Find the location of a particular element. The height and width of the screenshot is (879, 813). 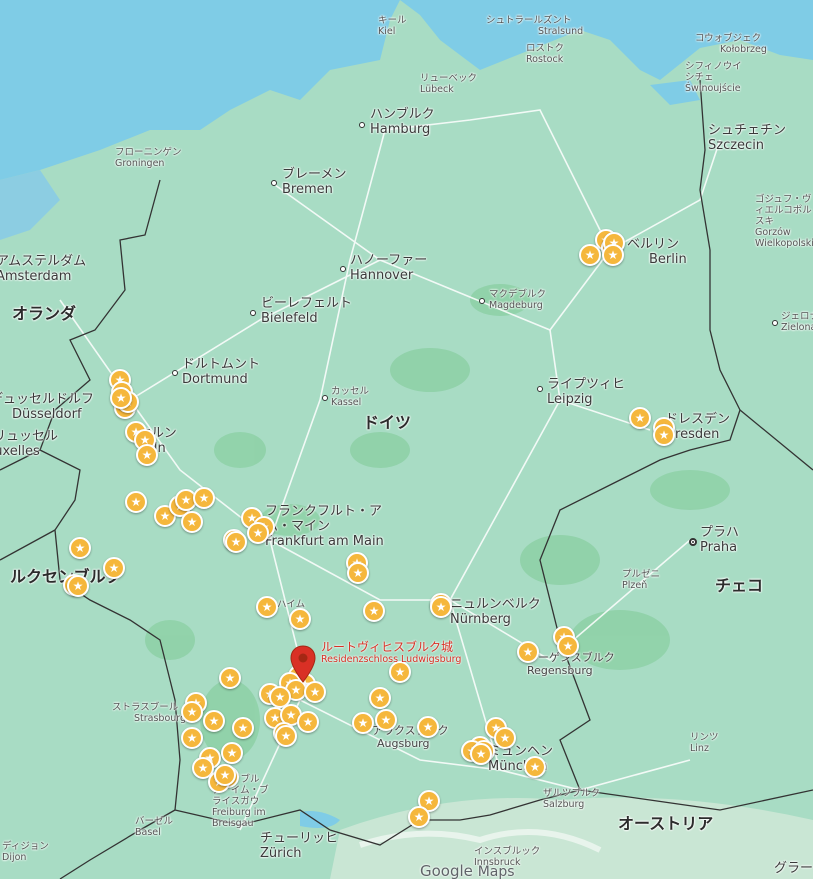

city-label-kiel: キール Kiel is located at coordinates (392, 26).